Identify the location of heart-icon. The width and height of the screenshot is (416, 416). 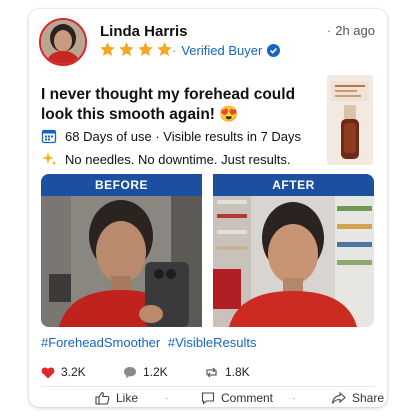
(48, 372).